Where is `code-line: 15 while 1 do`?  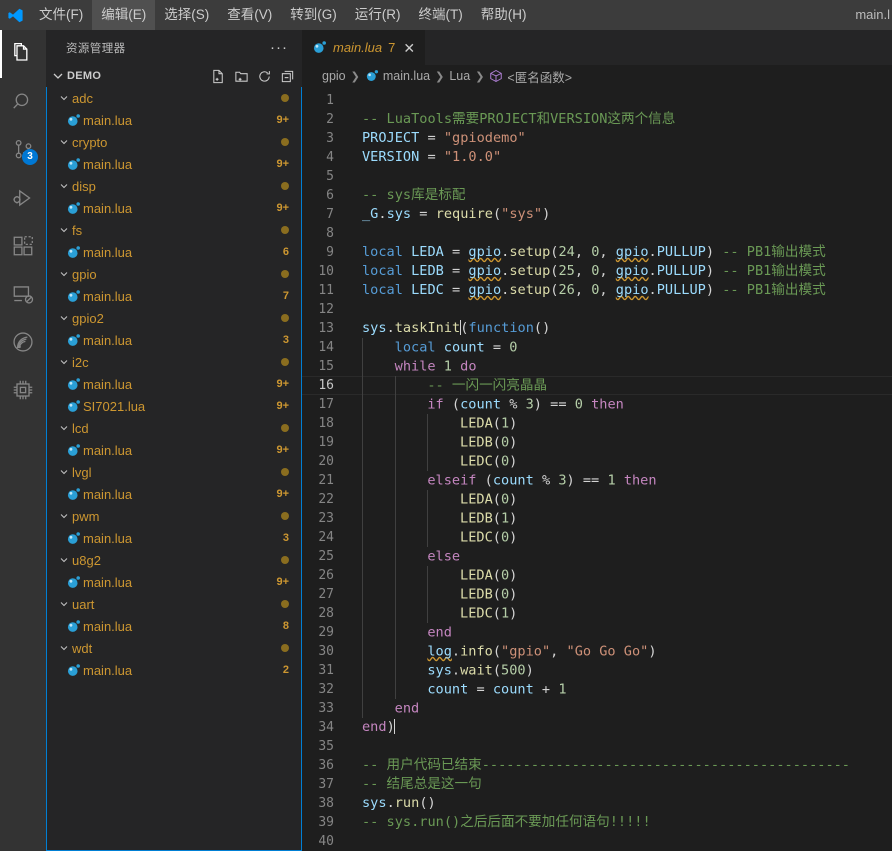
code-line: 15 while 1 do is located at coordinates (597, 366).